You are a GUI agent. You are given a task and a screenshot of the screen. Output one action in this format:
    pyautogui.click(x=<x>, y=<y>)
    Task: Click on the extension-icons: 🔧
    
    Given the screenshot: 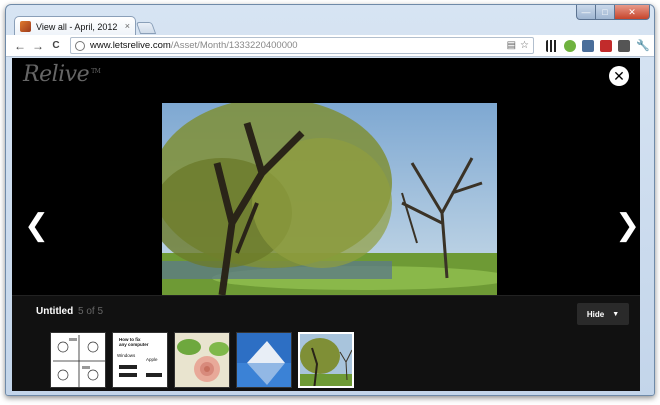 What is the action you would take?
    pyautogui.click(x=595, y=45)
    